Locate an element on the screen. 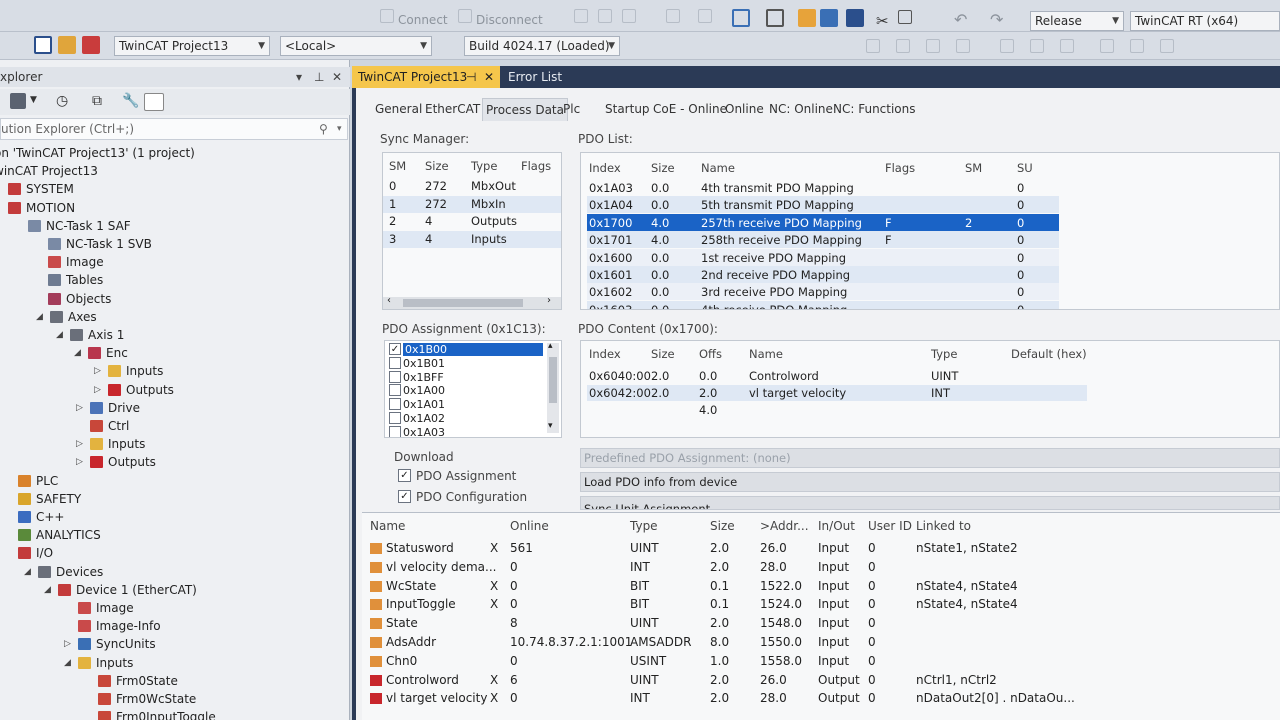  tree-node: NC-Task 1 SAF is located at coordinates (175, 226).